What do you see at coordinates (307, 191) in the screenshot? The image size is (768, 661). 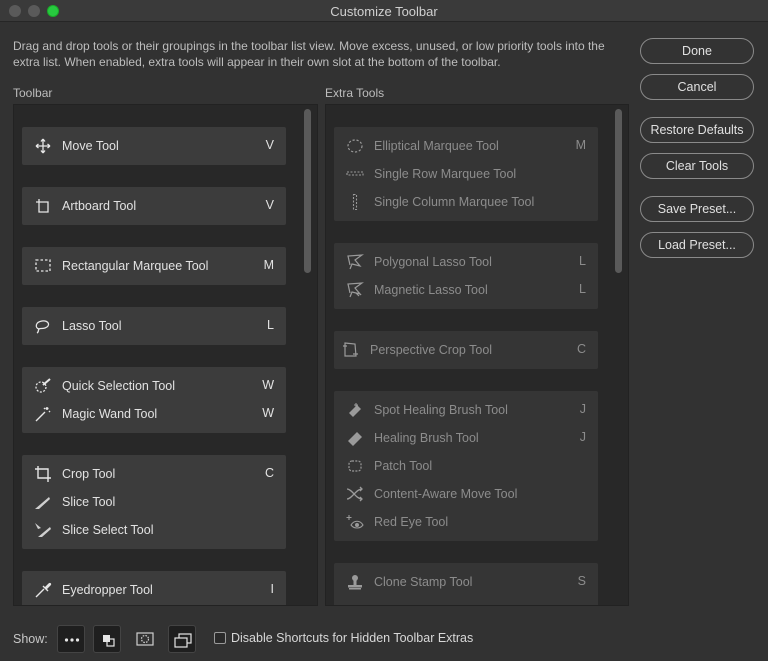 I see `toolbar-list-scrollbar` at bounding box center [307, 191].